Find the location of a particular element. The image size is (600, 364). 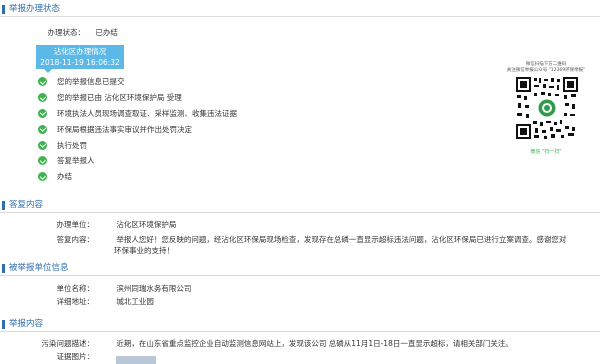

timeline-step: 环保局根据违法事实审议并作出处罚决定 is located at coordinates (137, 129).